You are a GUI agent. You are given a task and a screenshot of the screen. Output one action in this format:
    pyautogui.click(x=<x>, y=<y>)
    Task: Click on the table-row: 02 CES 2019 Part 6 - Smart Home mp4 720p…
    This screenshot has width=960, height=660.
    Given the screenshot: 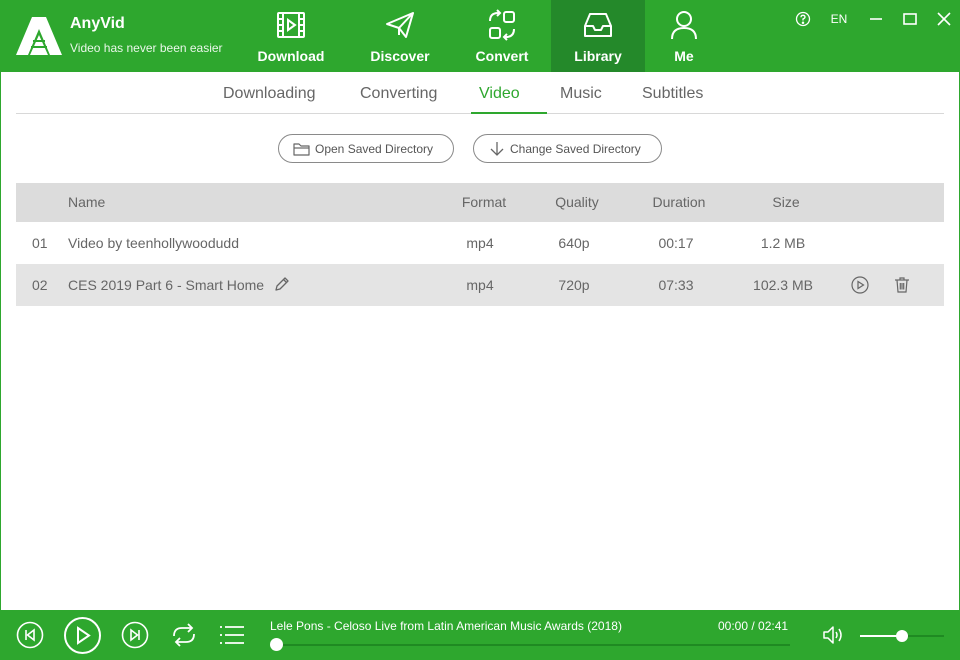 What is the action you would take?
    pyautogui.click(x=480, y=285)
    